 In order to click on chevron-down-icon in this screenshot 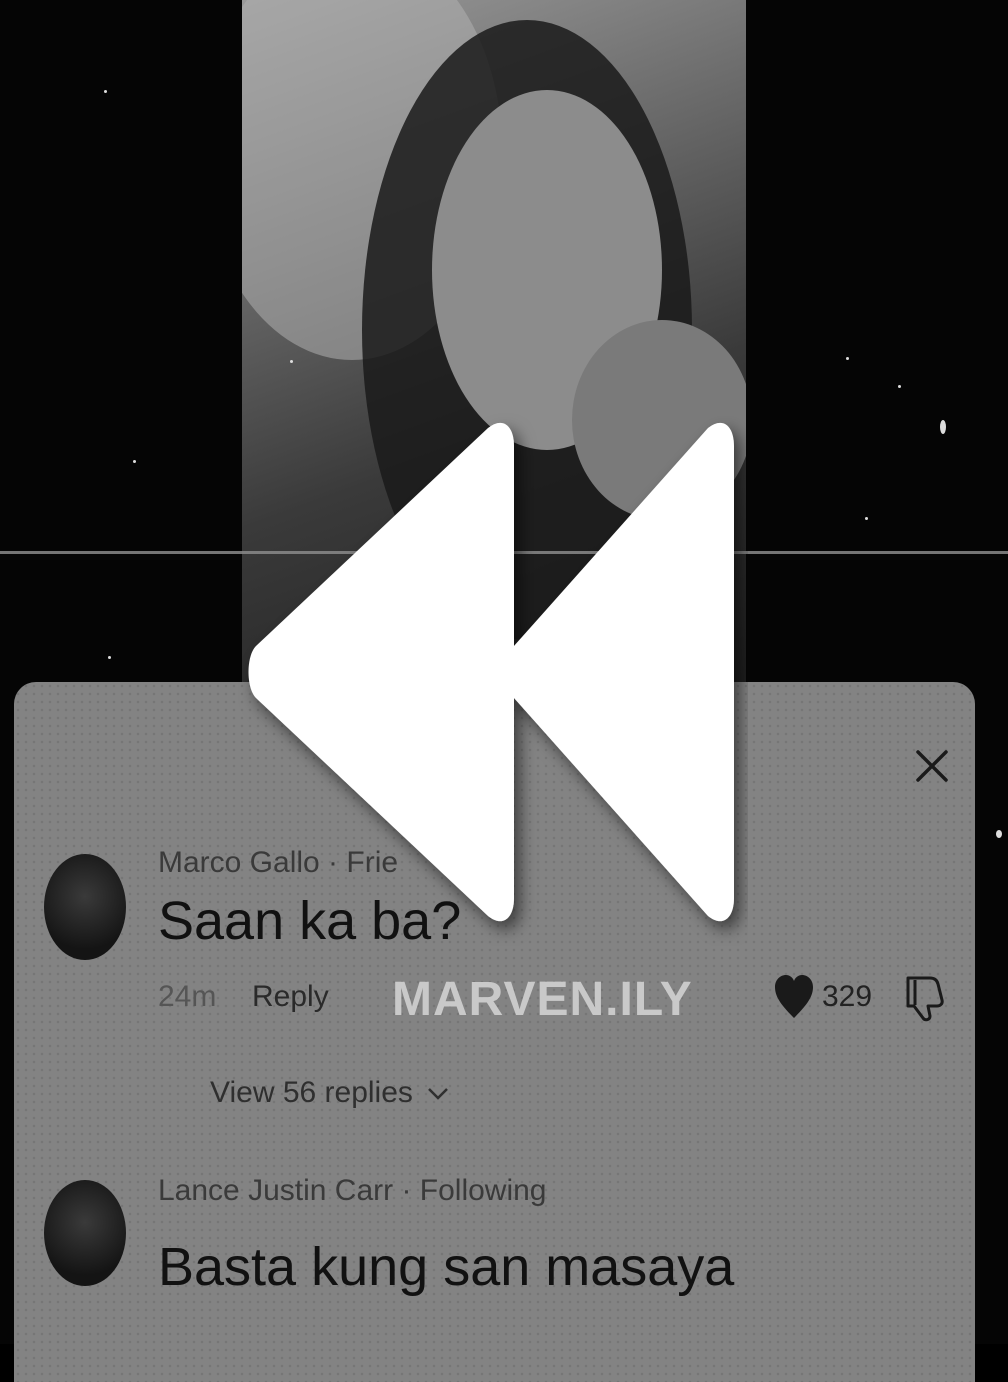, I will do `click(438, 1094)`.